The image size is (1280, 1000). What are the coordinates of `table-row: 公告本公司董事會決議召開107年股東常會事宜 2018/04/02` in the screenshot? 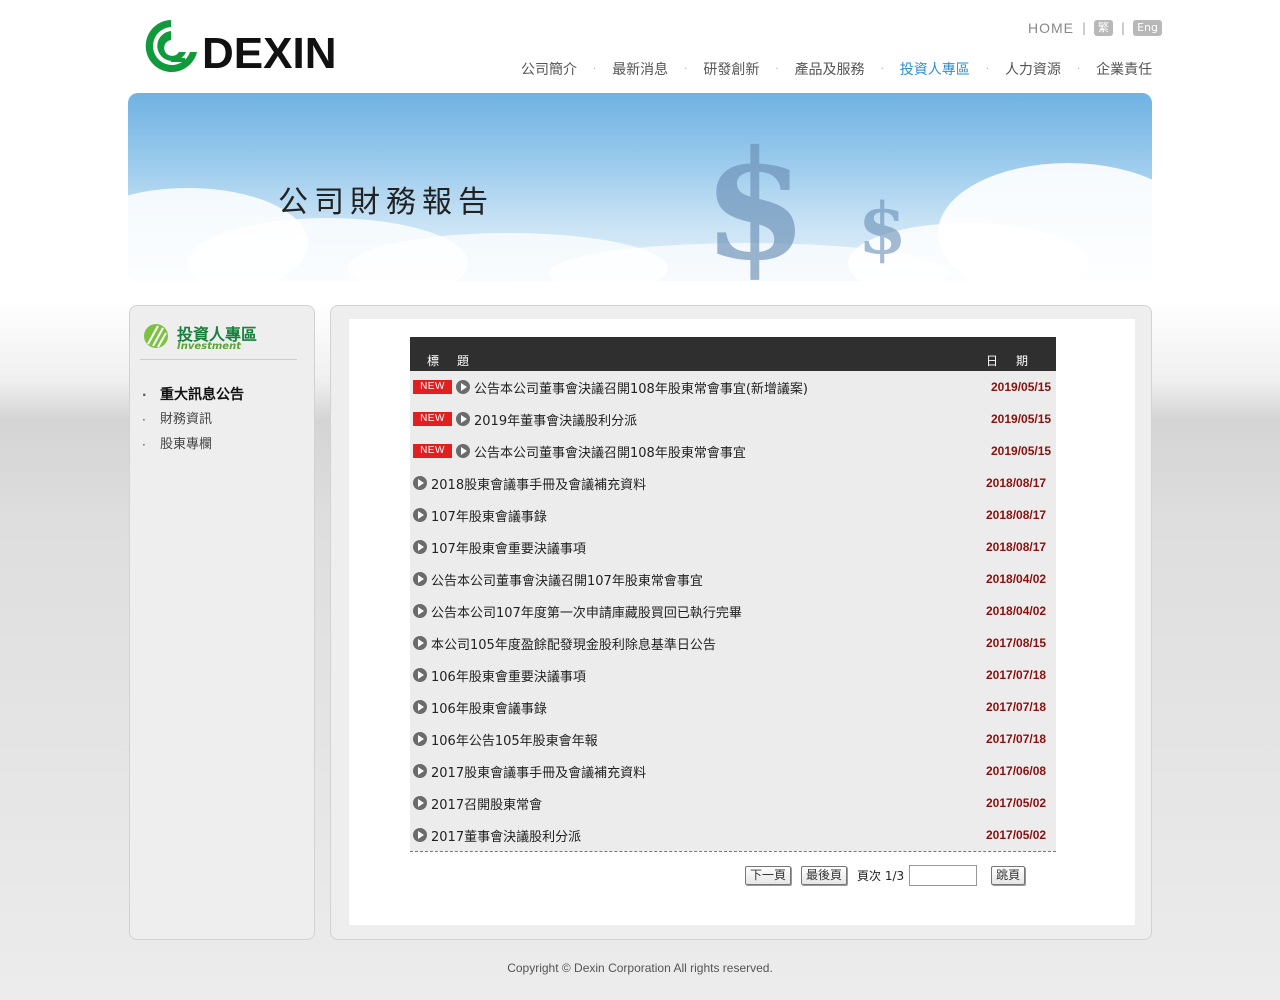 It's located at (733, 579).